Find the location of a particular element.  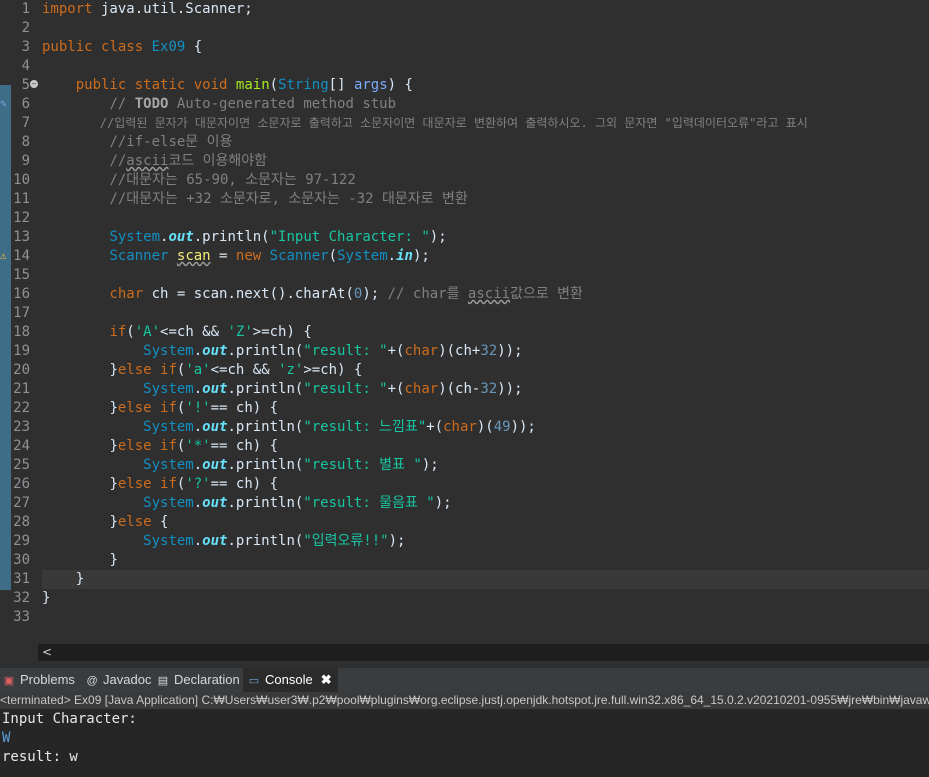

line-number: 27 is located at coordinates (21, 503).